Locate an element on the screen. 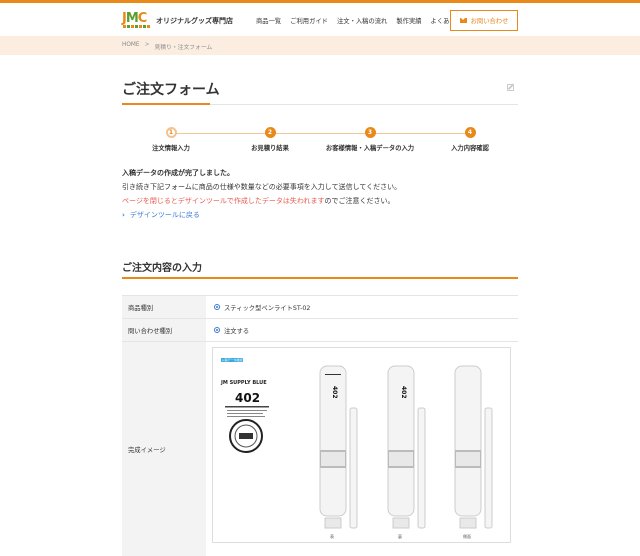  page-title: ご注文フォーム is located at coordinates (171, 90).